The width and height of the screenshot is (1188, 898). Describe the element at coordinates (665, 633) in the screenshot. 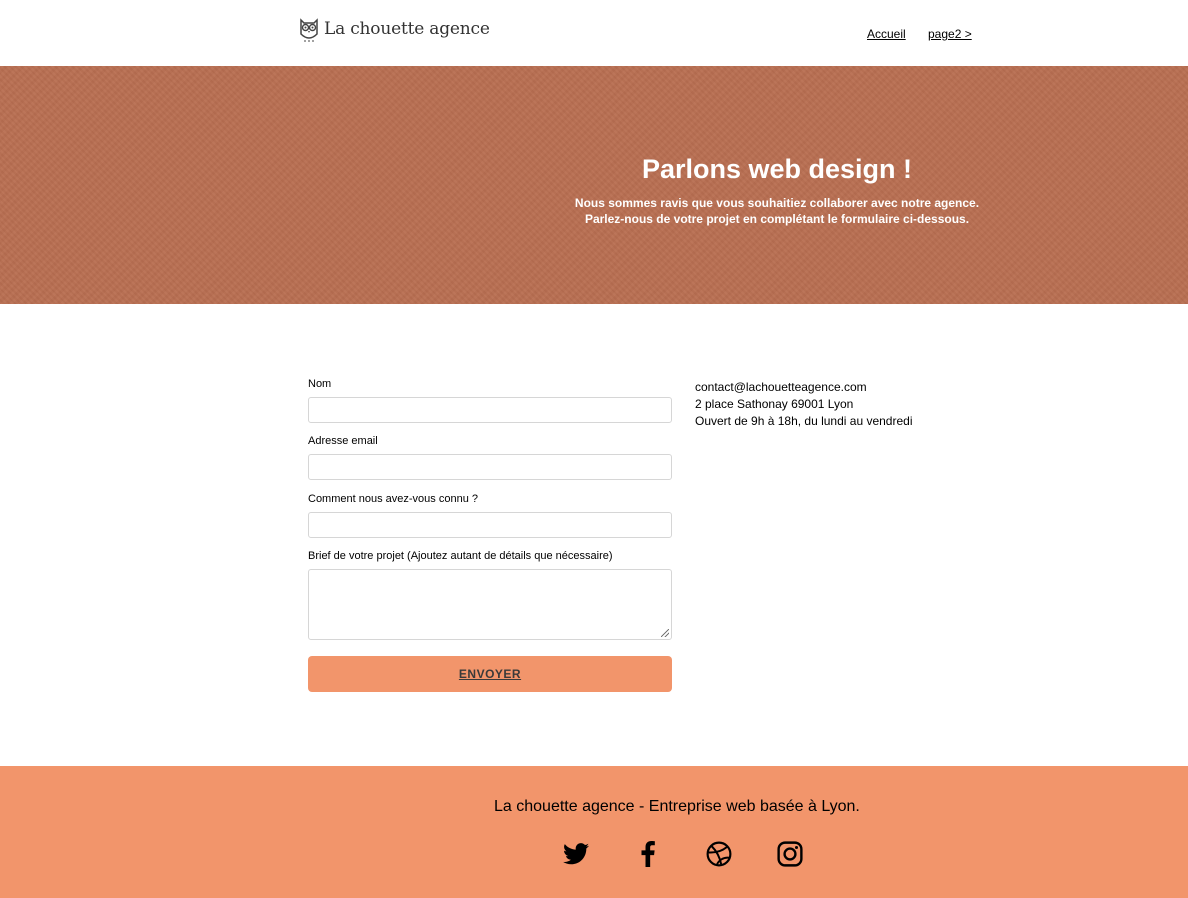

I see `resize-handle` at that location.